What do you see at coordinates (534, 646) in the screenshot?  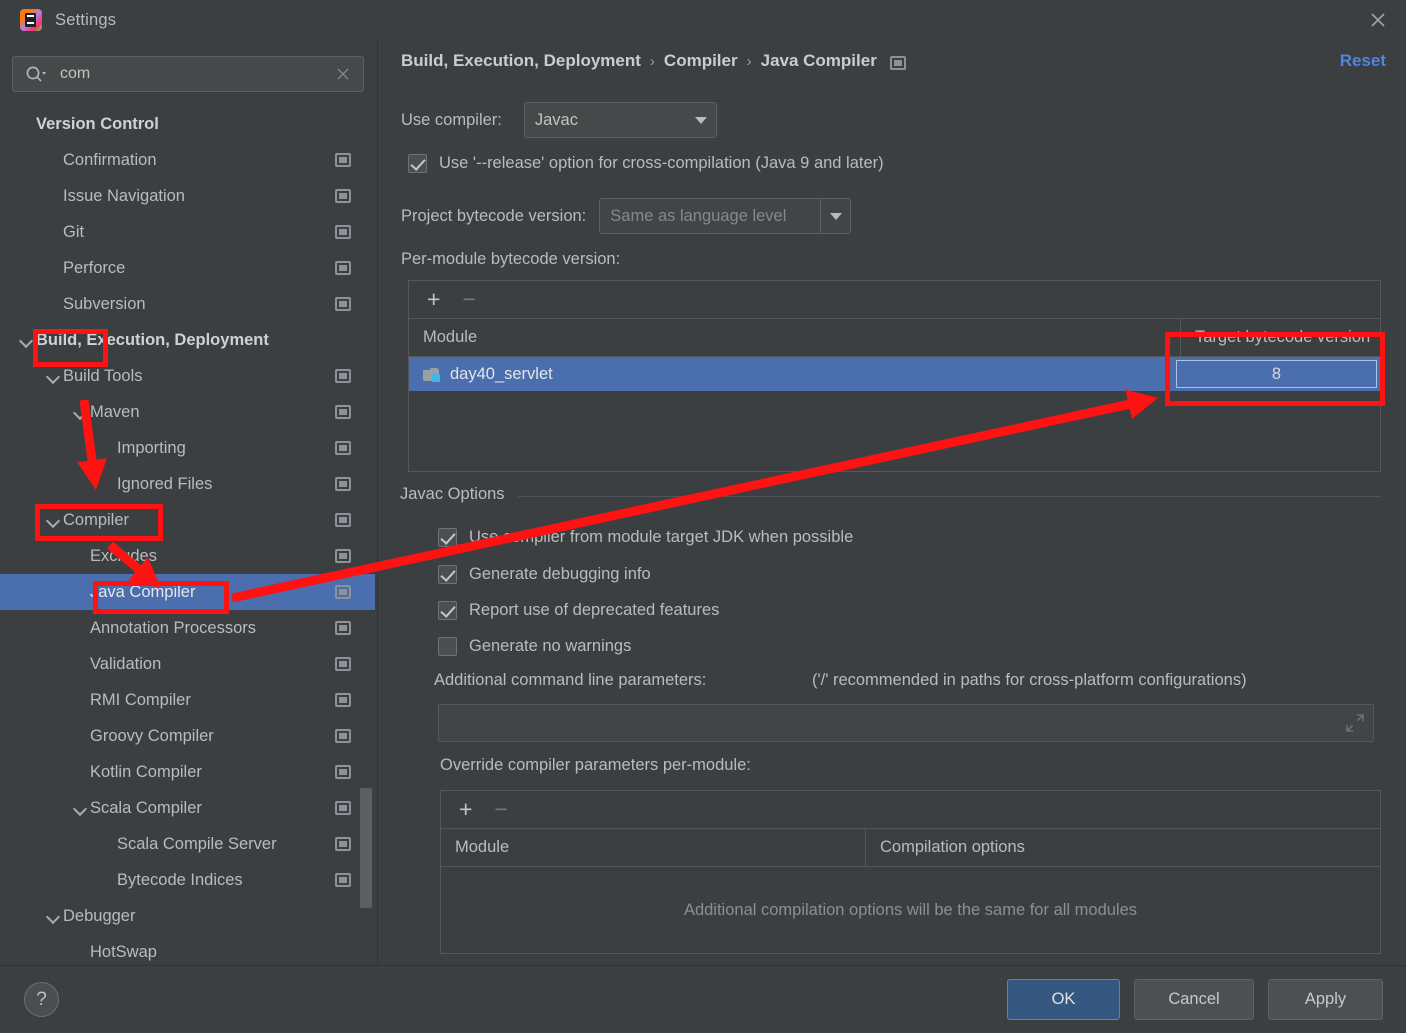 I see `javac-option-row-3: Generate no warnings` at bounding box center [534, 646].